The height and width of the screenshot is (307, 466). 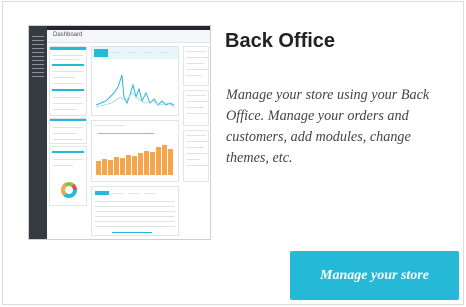 What do you see at coordinates (38, 132) in the screenshot?
I see `thumb-sidebar` at bounding box center [38, 132].